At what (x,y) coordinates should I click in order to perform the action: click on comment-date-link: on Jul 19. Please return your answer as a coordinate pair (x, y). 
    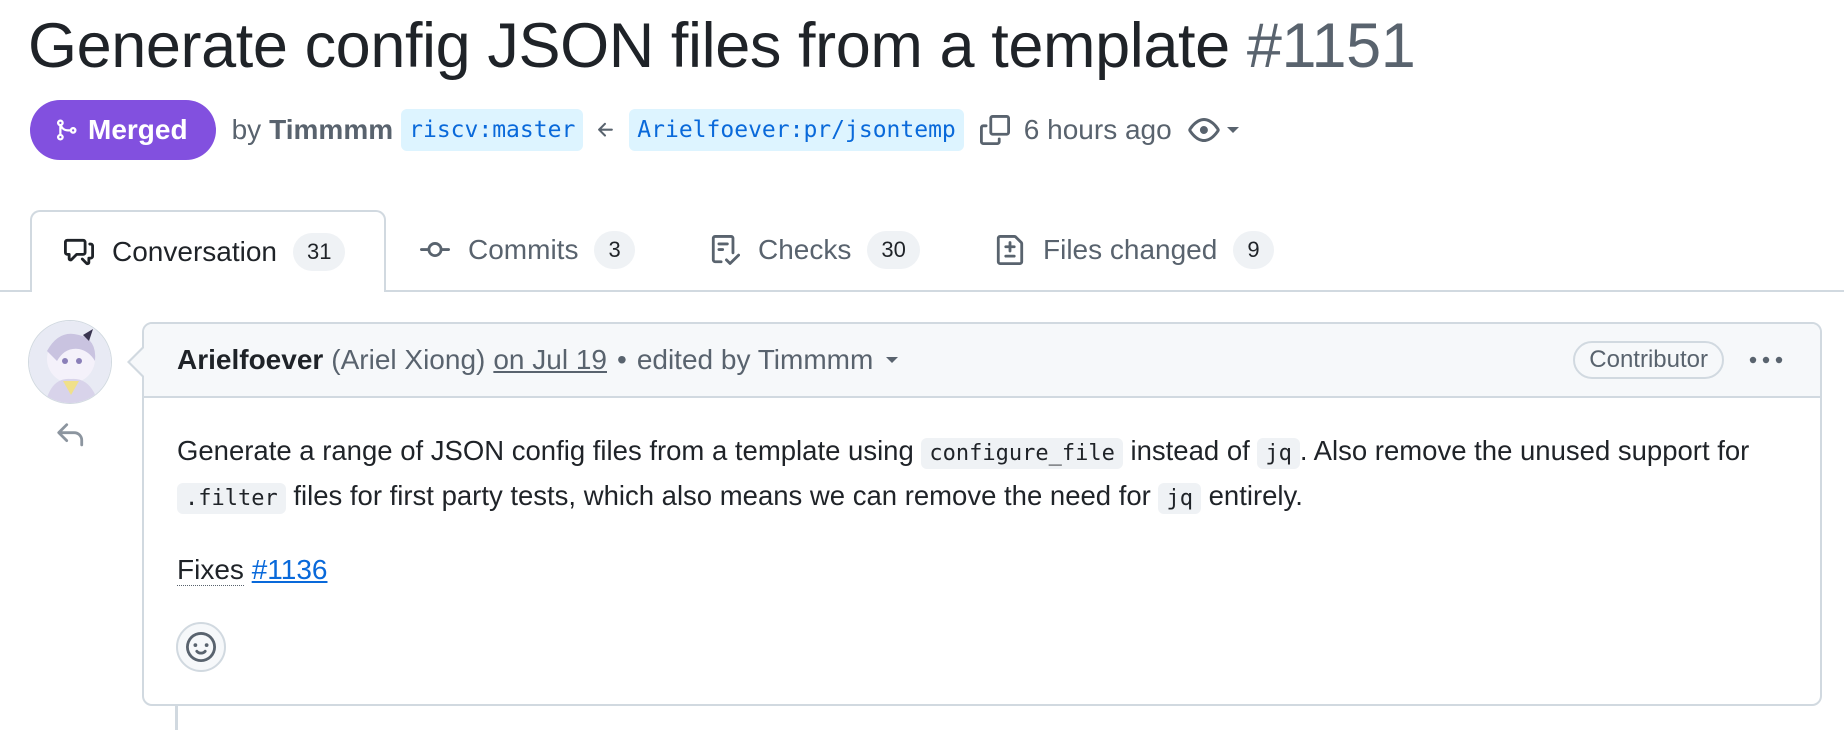
    Looking at the image, I should click on (550, 360).